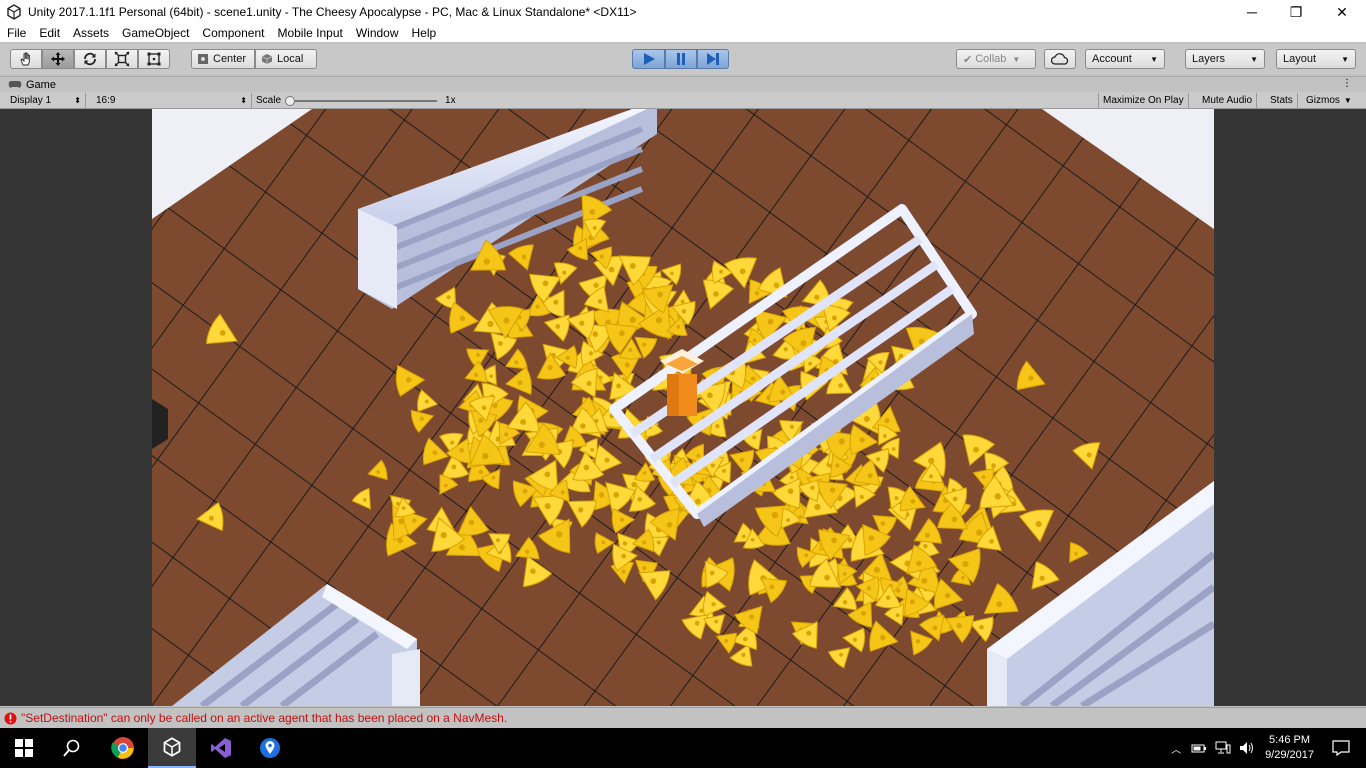 The image size is (1366, 768). I want to click on menu-help: Help, so click(424, 33).